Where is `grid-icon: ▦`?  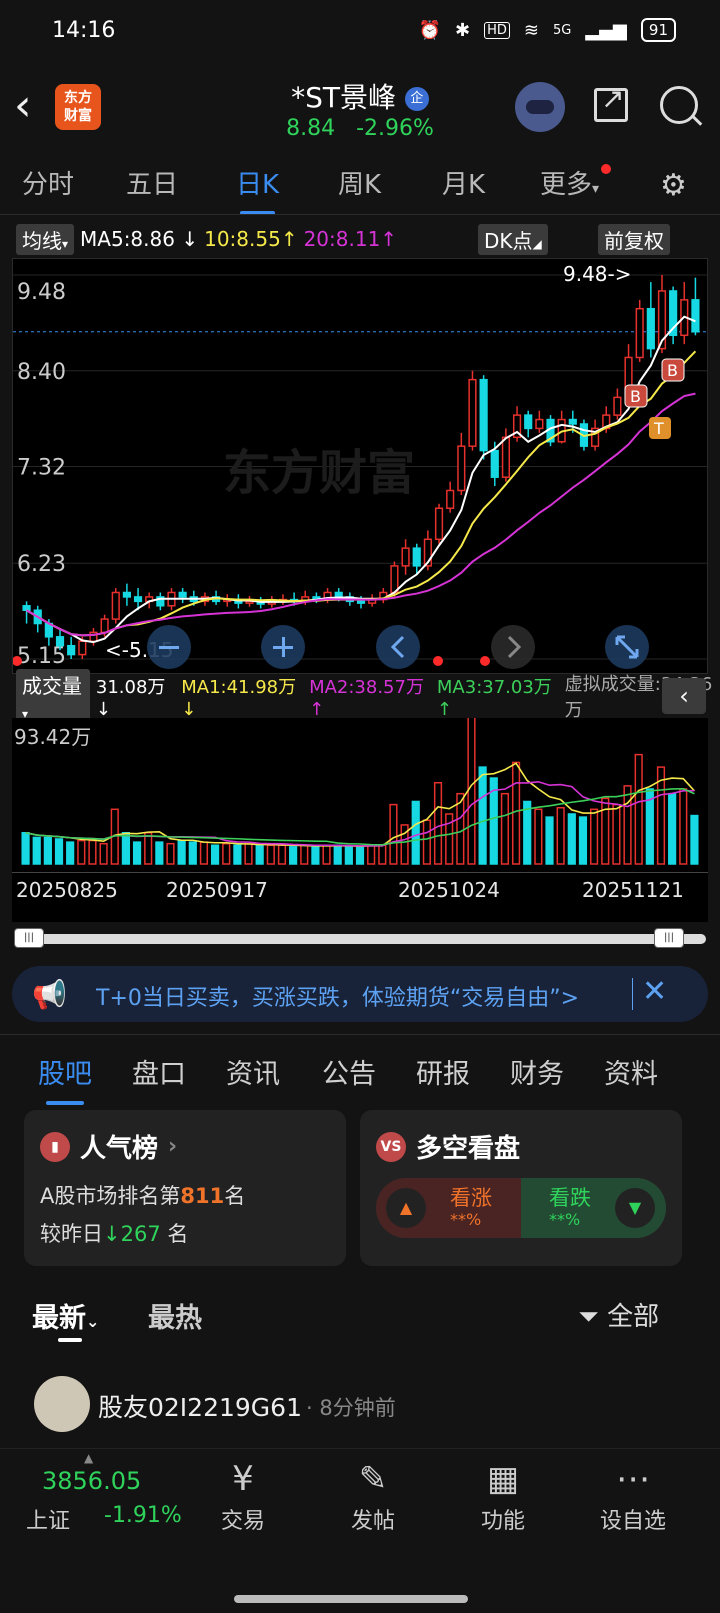 grid-icon: ▦ is located at coordinates (503, 1479).